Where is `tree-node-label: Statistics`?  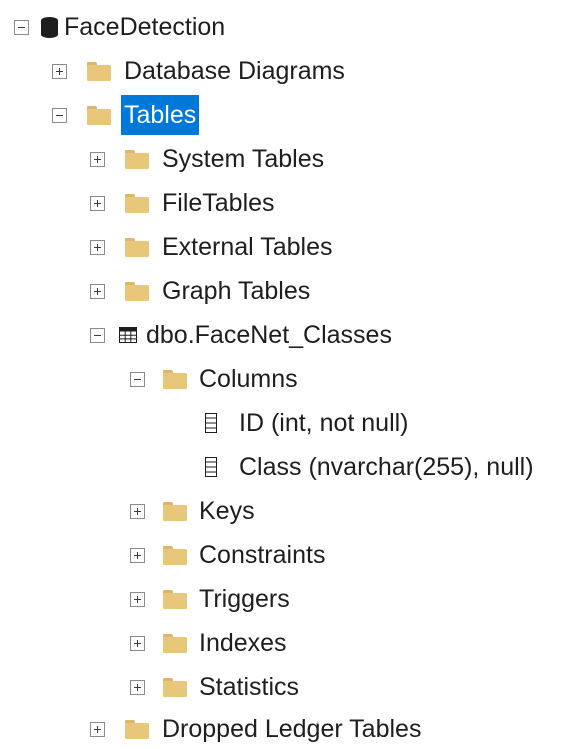
tree-node-label: Statistics is located at coordinates (249, 687).